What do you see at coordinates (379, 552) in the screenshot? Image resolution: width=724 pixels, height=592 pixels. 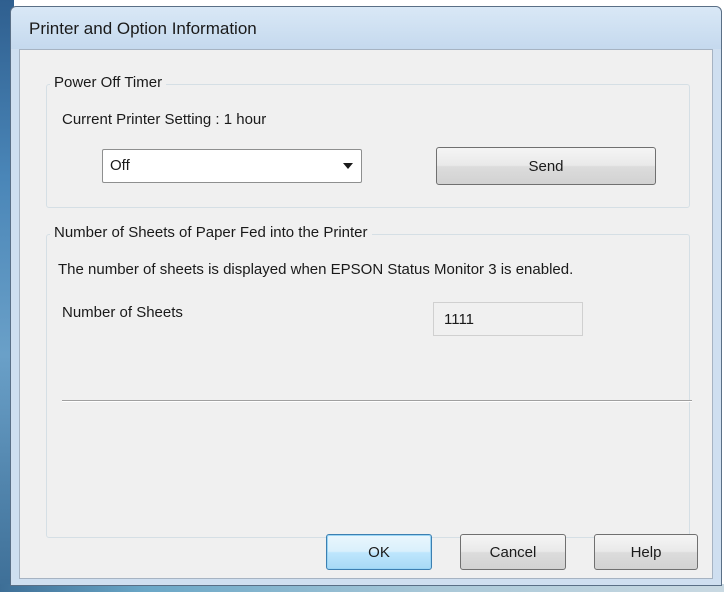 I see `ok-button: OK` at bounding box center [379, 552].